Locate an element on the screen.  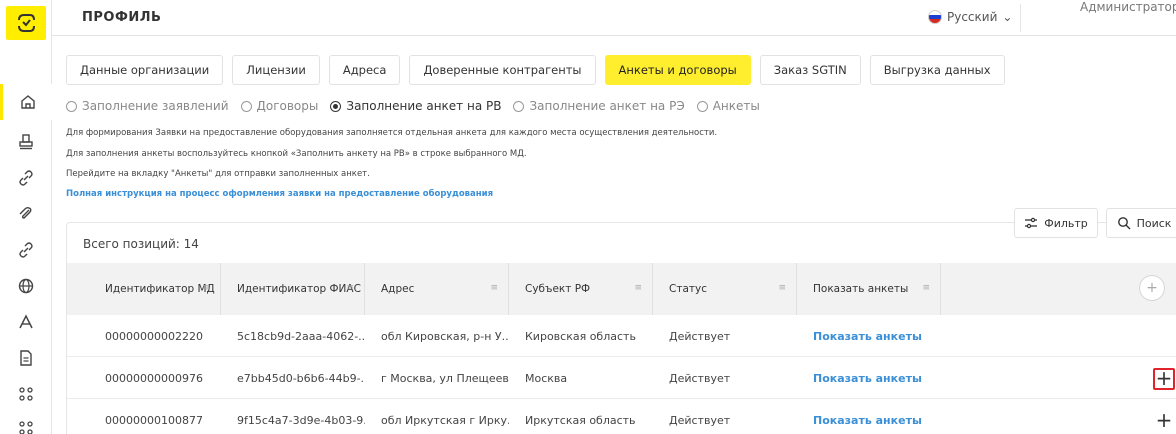
document-icon is located at coordinates (26, 358).